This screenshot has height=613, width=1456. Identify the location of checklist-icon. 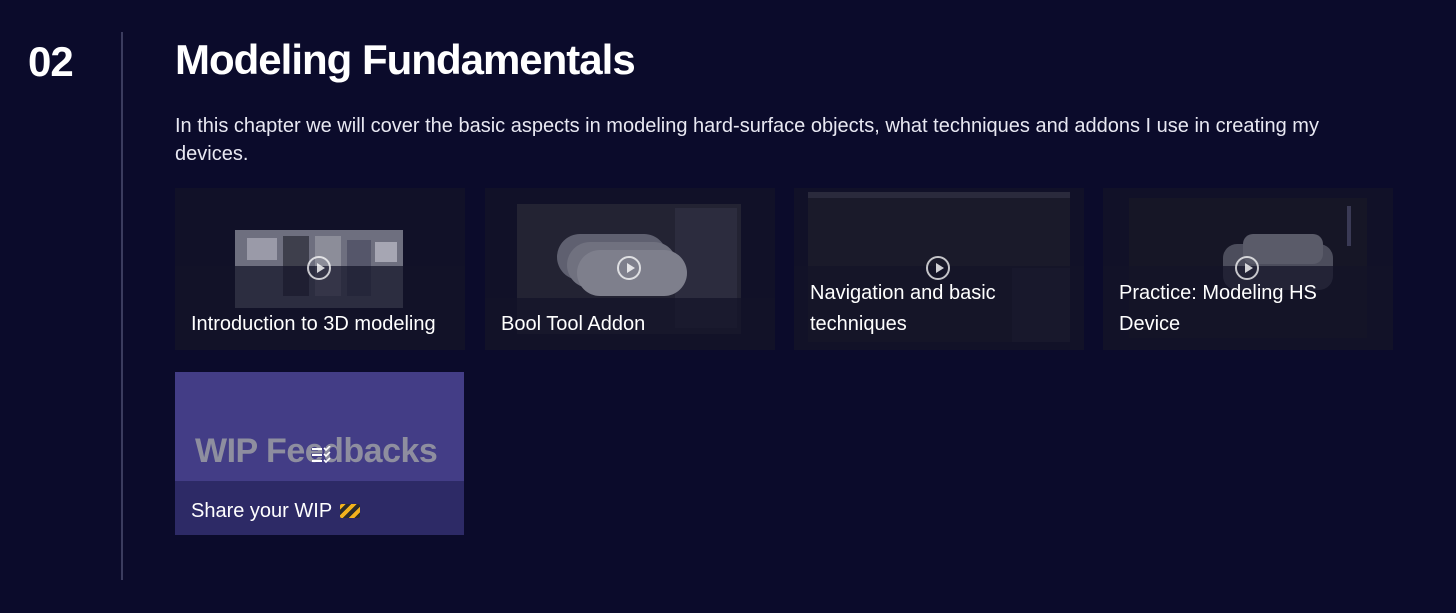
(321, 454).